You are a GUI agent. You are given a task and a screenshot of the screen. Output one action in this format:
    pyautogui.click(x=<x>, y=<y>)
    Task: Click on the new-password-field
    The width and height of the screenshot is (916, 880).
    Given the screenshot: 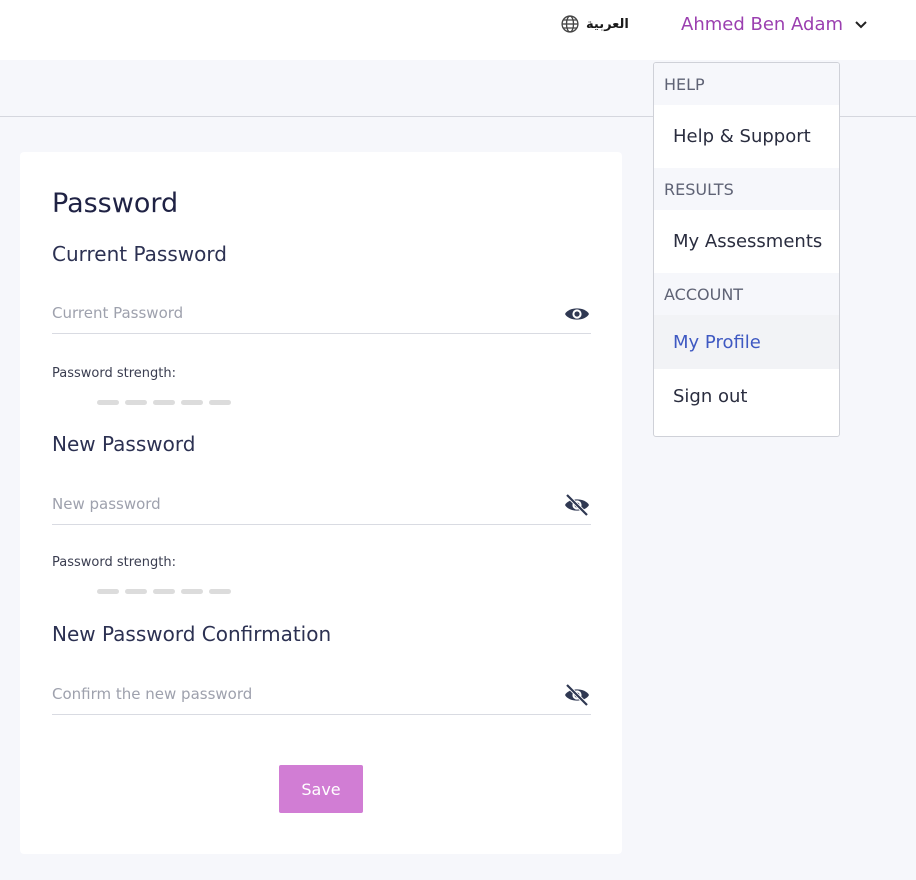 What is the action you would take?
    pyautogui.click(x=321, y=505)
    